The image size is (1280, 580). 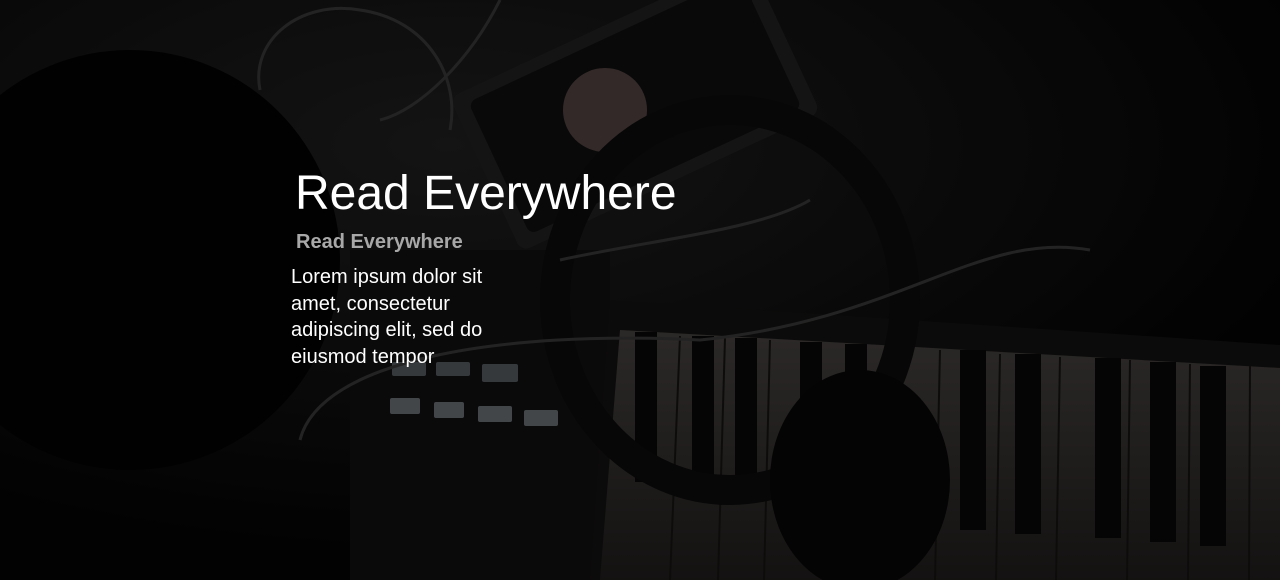 What do you see at coordinates (486, 193) in the screenshot?
I see `hero-title: Read Everywhere` at bounding box center [486, 193].